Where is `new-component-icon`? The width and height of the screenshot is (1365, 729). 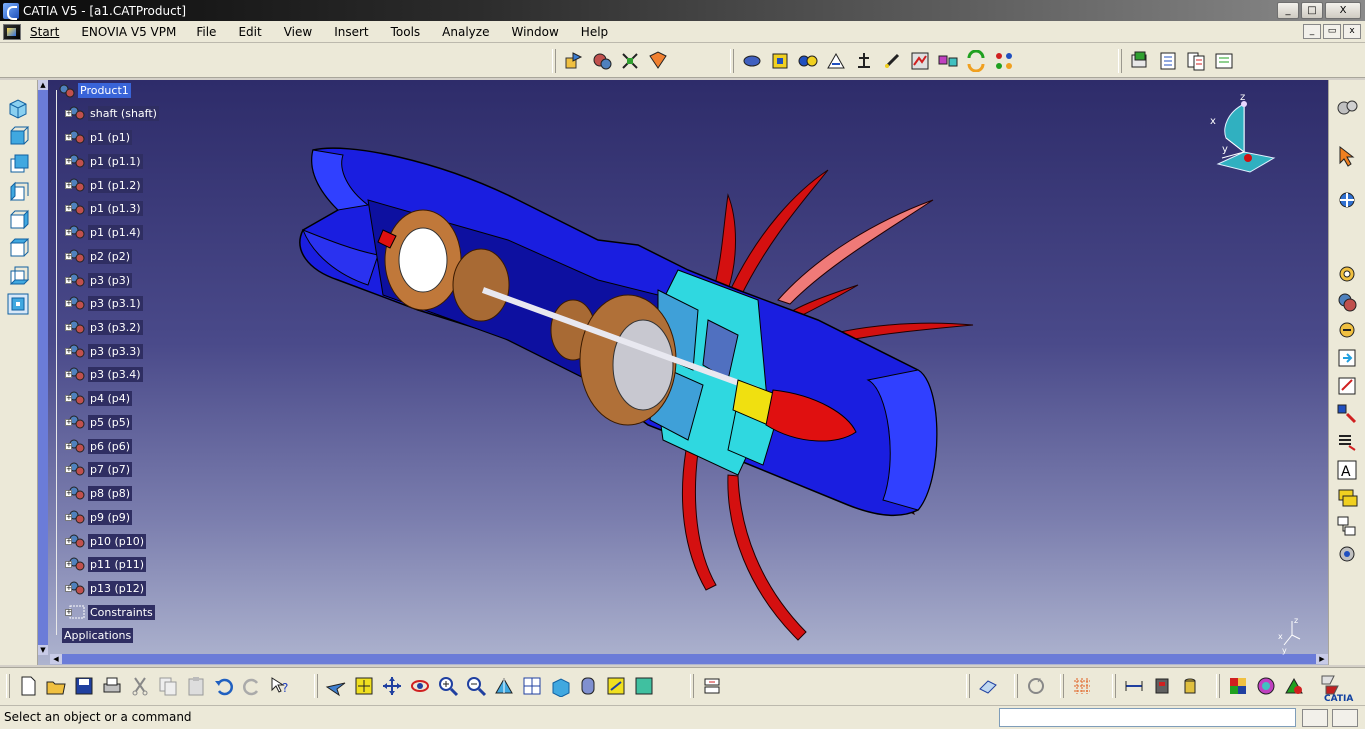
new-component-icon is located at coordinates (574, 61).